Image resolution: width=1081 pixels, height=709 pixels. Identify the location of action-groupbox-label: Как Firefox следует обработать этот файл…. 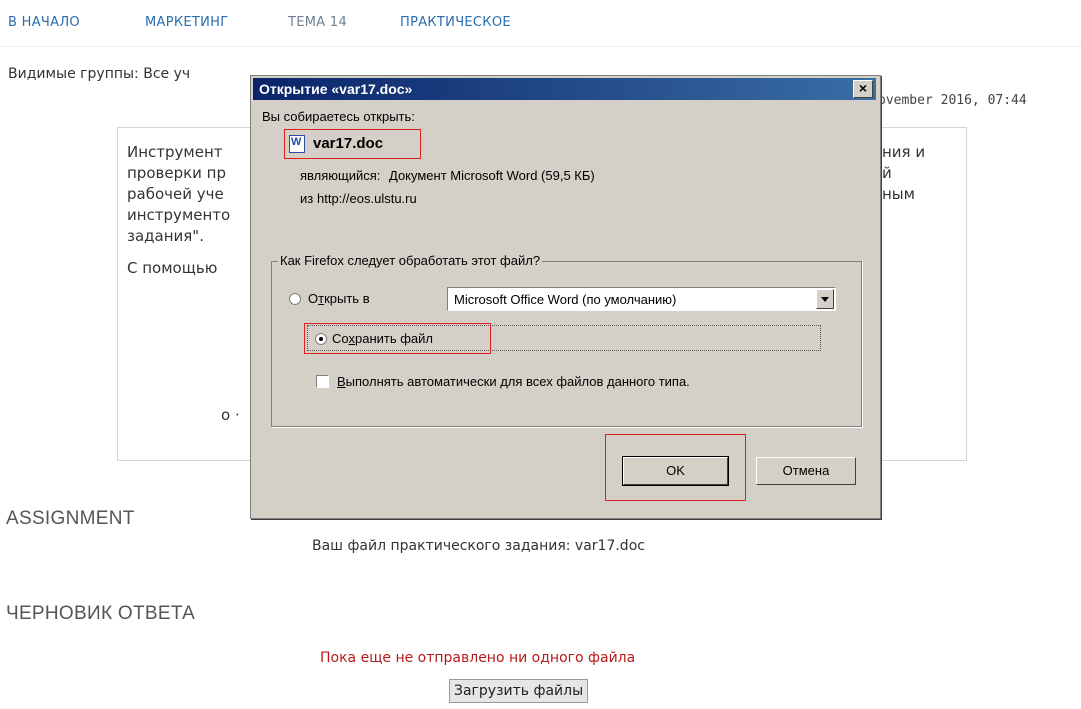
(410, 260).